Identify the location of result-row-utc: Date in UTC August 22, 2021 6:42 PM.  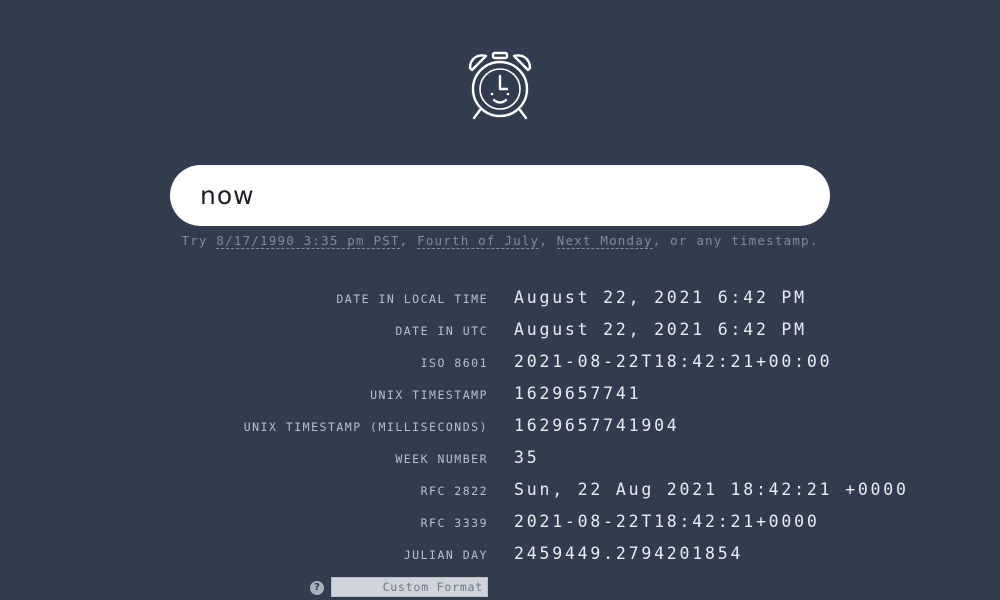
(500, 331).